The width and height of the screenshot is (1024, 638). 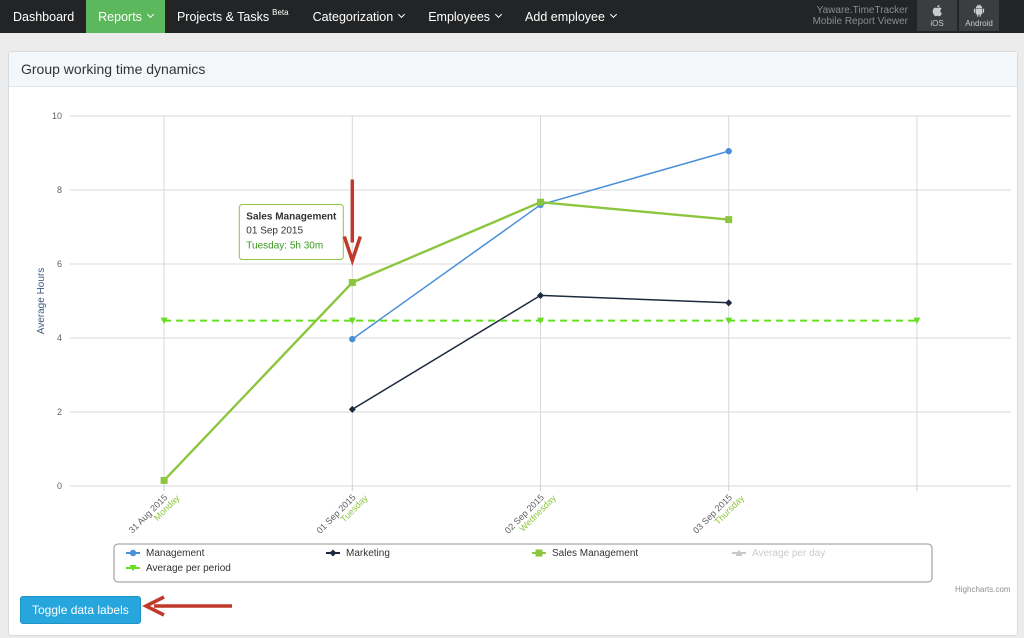 I want to click on x-tick-label: 01 Sep 2015Tuesday, so click(x=343, y=513).